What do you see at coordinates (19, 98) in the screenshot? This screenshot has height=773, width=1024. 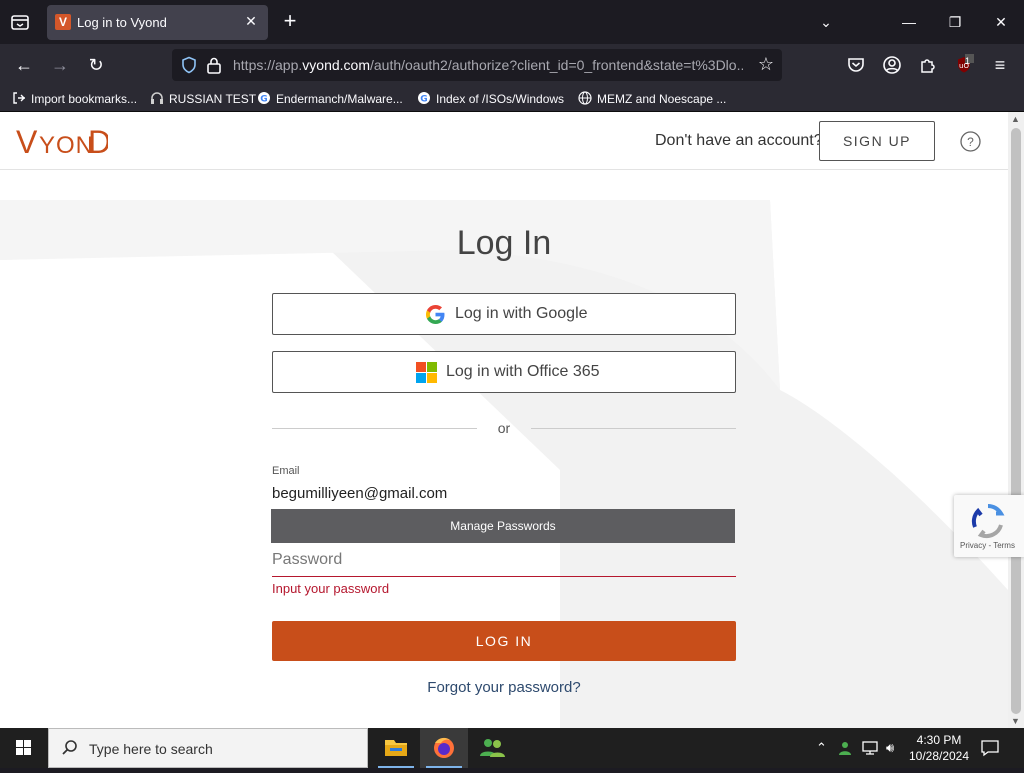 I see `import-icon` at bounding box center [19, 98].